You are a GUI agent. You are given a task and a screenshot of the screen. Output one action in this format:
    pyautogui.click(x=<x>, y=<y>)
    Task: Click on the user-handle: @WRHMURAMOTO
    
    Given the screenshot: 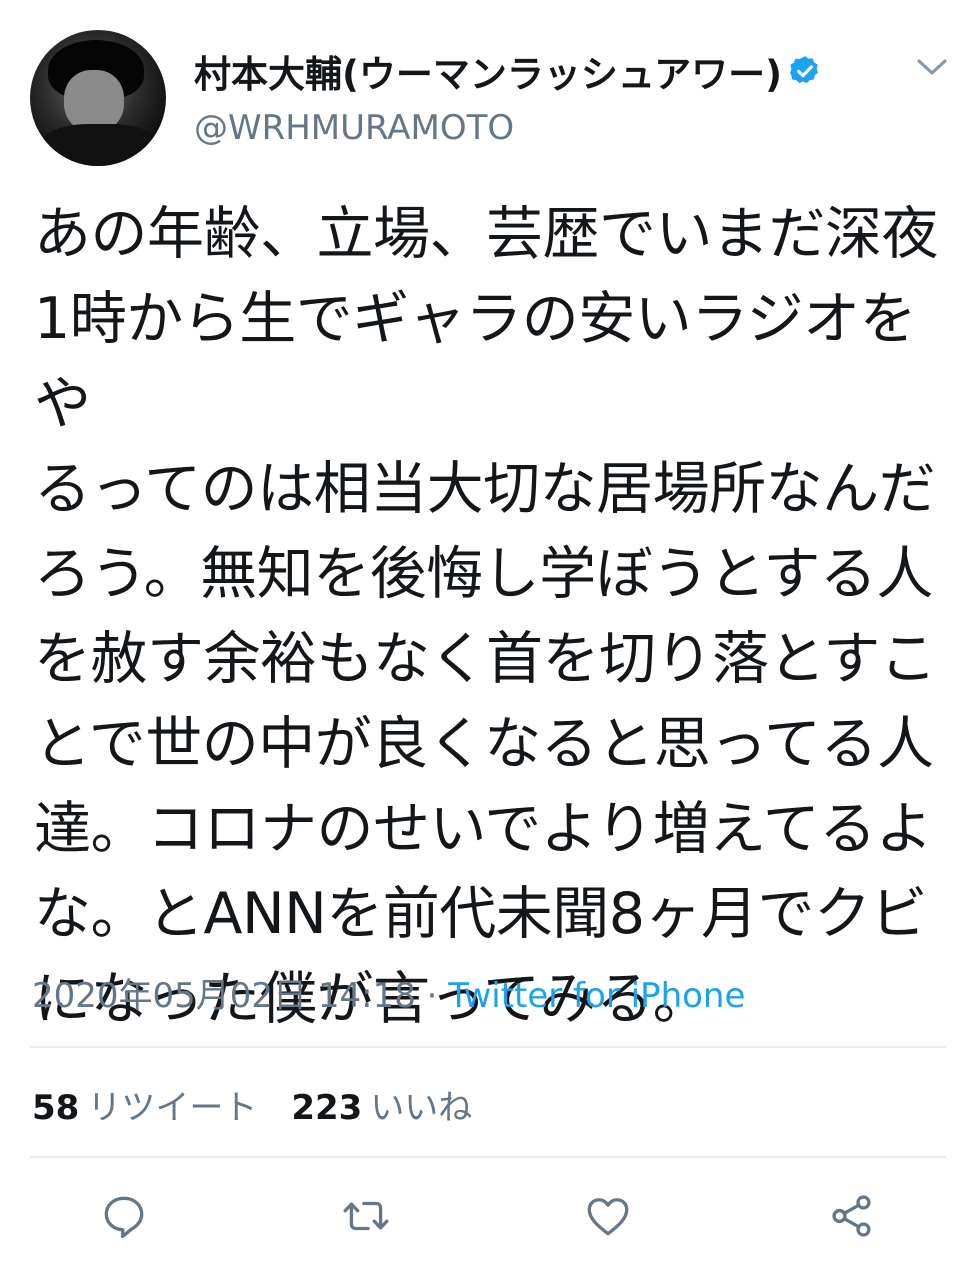 What is the action you would take?
    pyautogui.click(x=354, y=128)
    